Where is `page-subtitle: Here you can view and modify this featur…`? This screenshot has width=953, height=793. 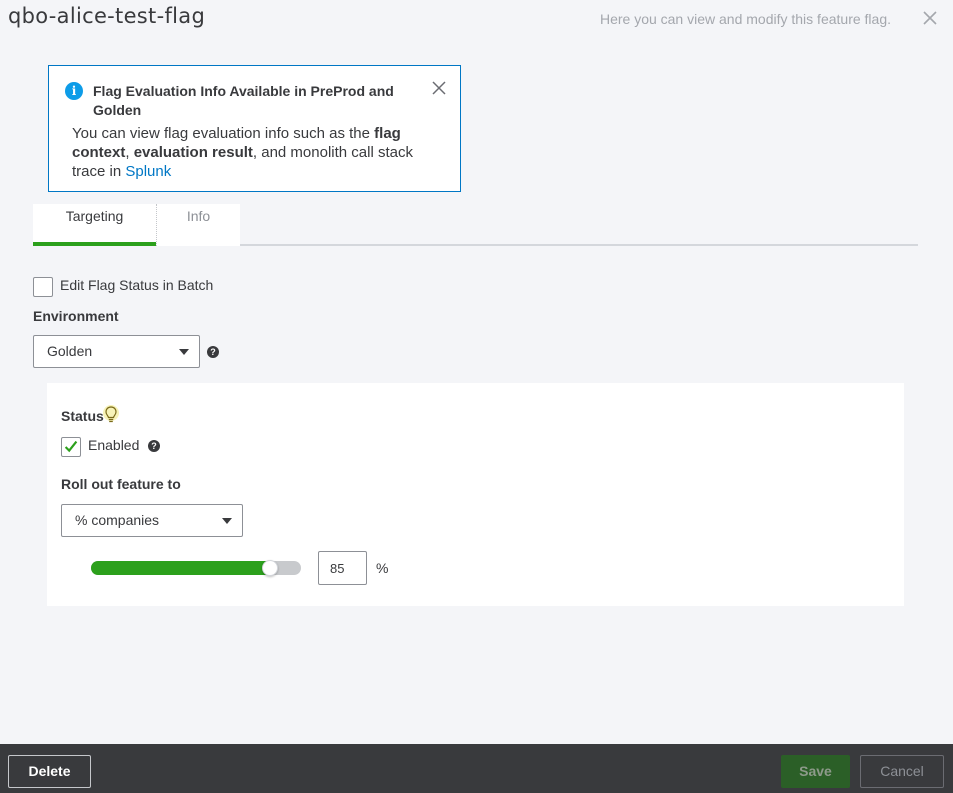
page-subtitle: Here you can view and modify this featur… is located at coordinates (745, 19).